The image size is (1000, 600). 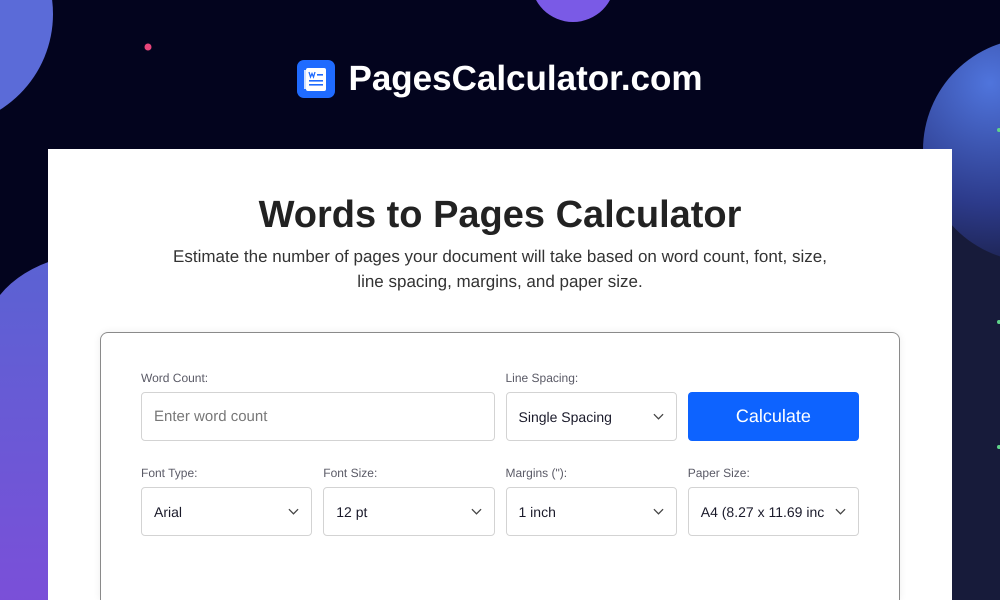 What do you see at coordinates (175, 378) in the screenshot?
I see `field-label: Word Count:` at bounding box center [175, 378].